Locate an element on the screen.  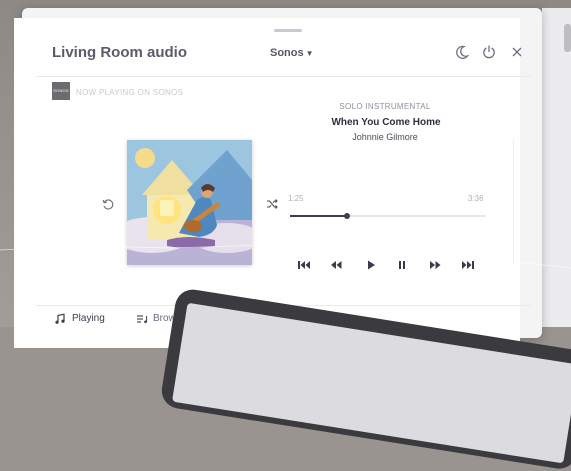
rewind-icon is located at coordinates (336, 265).